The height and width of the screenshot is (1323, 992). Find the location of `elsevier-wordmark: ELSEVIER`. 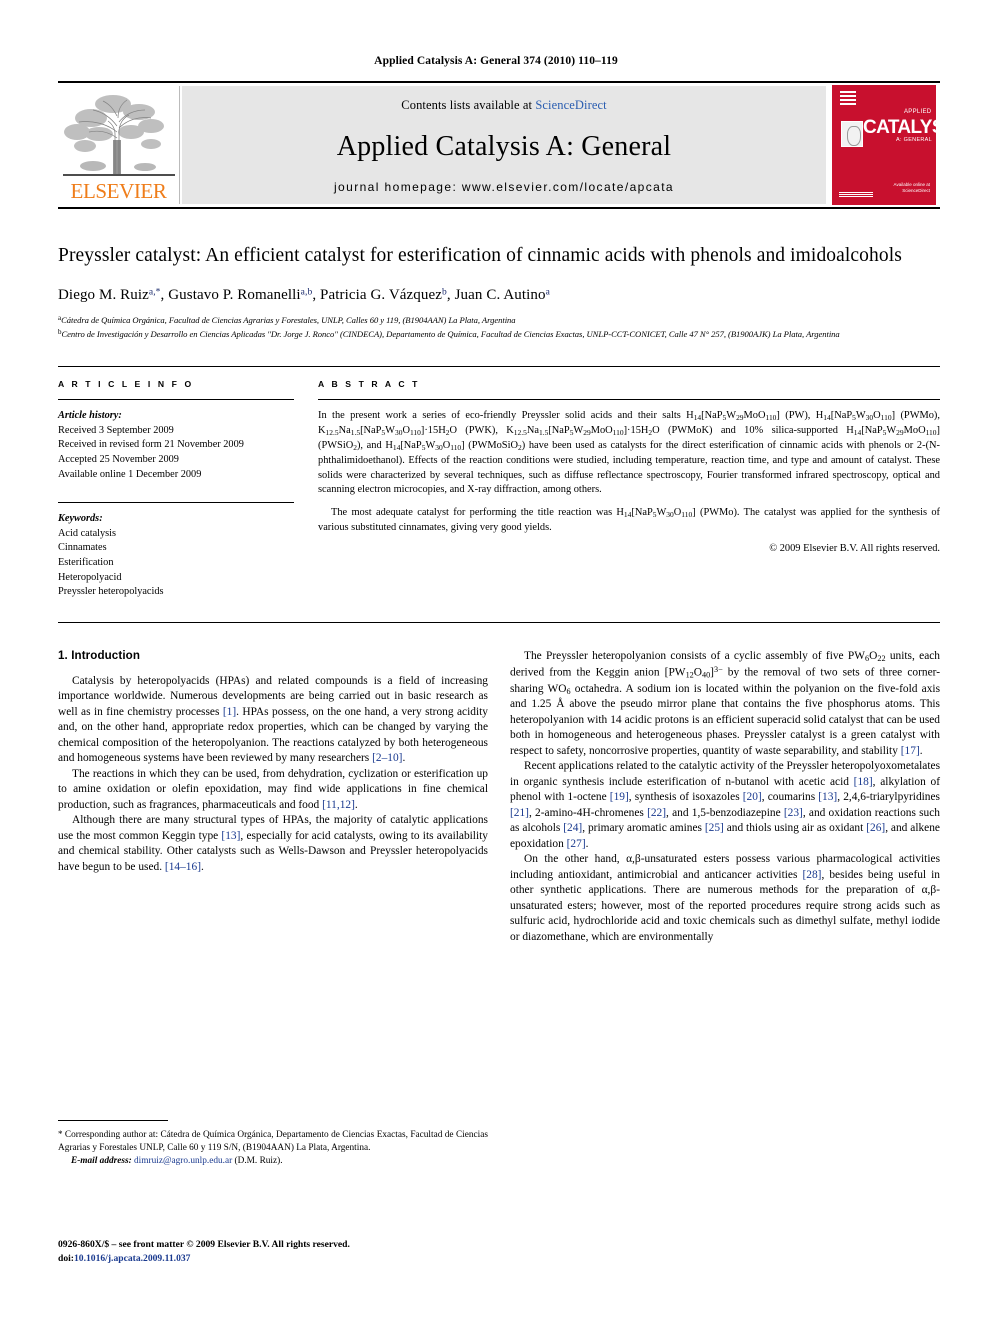

elsevier-wordmark: ELSEVIER is located at coordinates (118, 191).